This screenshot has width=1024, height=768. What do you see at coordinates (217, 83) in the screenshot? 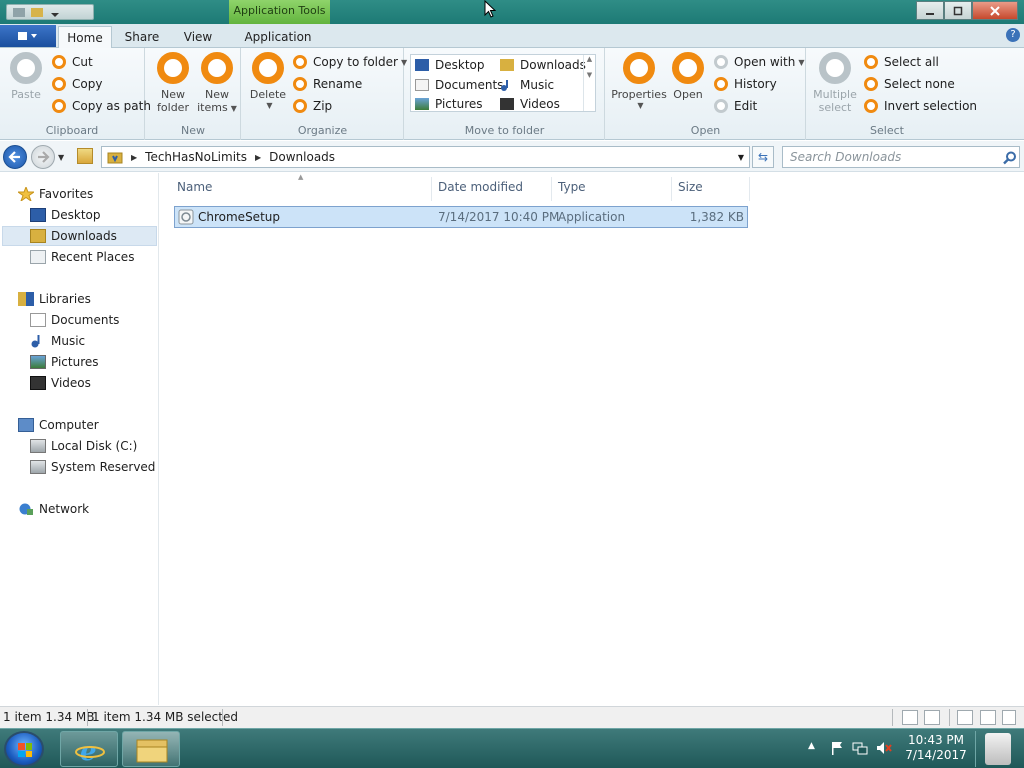
I see `new-items-button: New items ▼` at bounding box center [217, 83].